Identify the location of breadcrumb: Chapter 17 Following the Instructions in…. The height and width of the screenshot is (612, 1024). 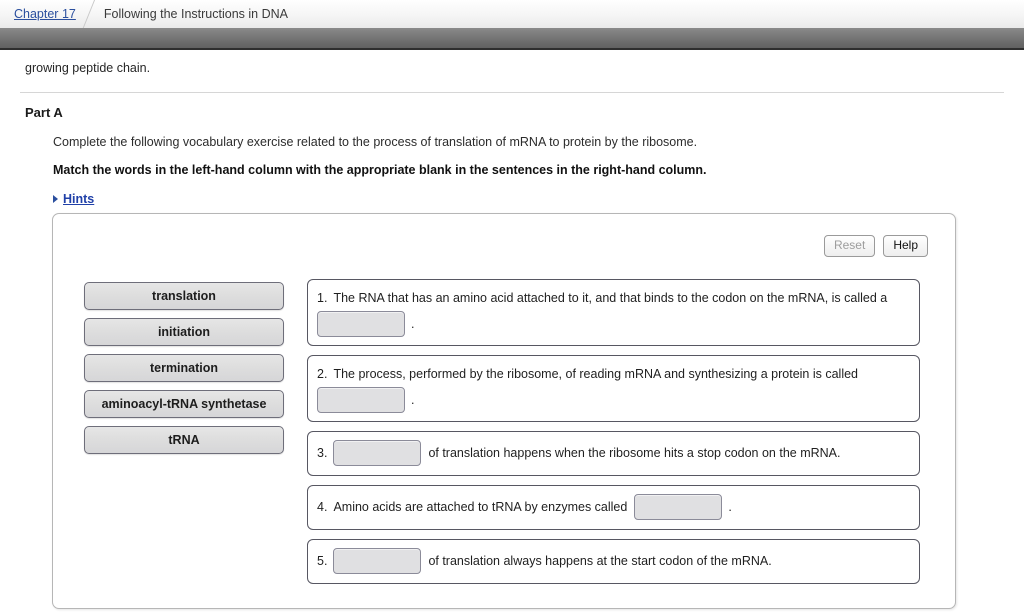
(512, 14).